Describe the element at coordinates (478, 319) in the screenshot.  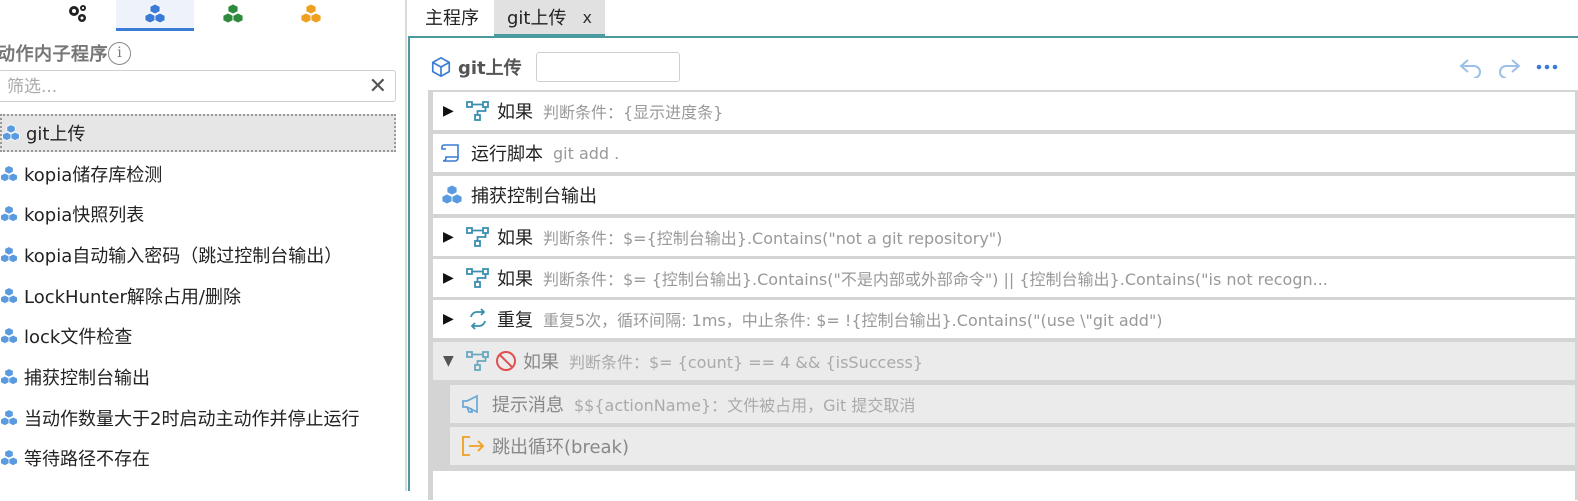
I see `loop-icon` at that location.